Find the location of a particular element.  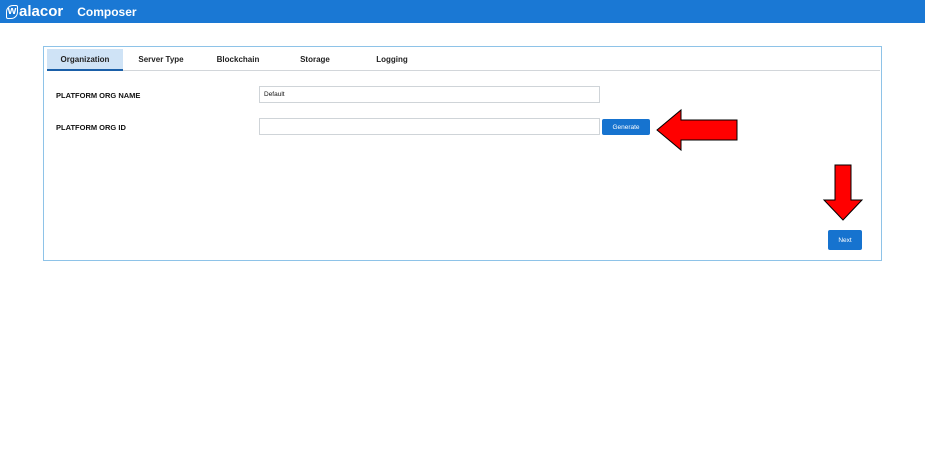

platform-org-id-input is located at coordinates (429, 126).